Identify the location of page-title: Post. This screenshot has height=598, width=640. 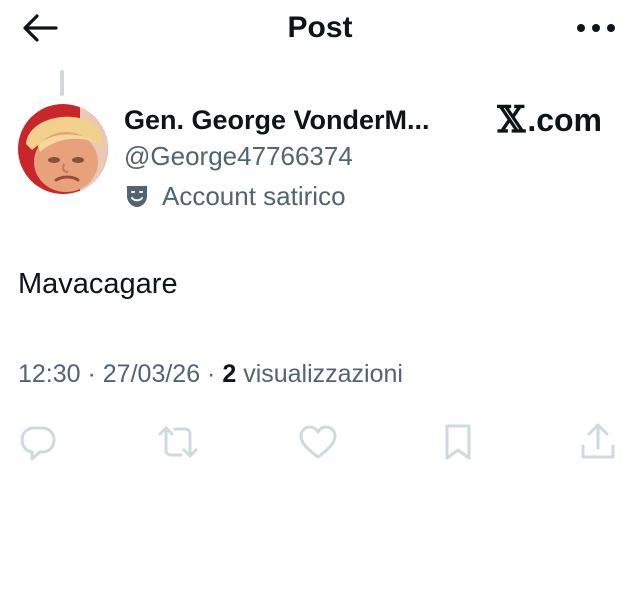
(320, 27).